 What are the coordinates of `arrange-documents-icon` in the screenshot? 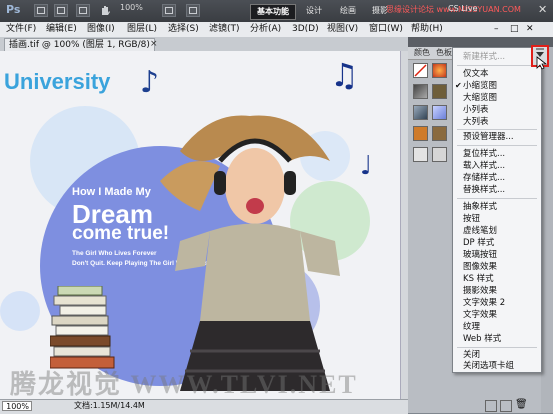 It's located at (169, 10).